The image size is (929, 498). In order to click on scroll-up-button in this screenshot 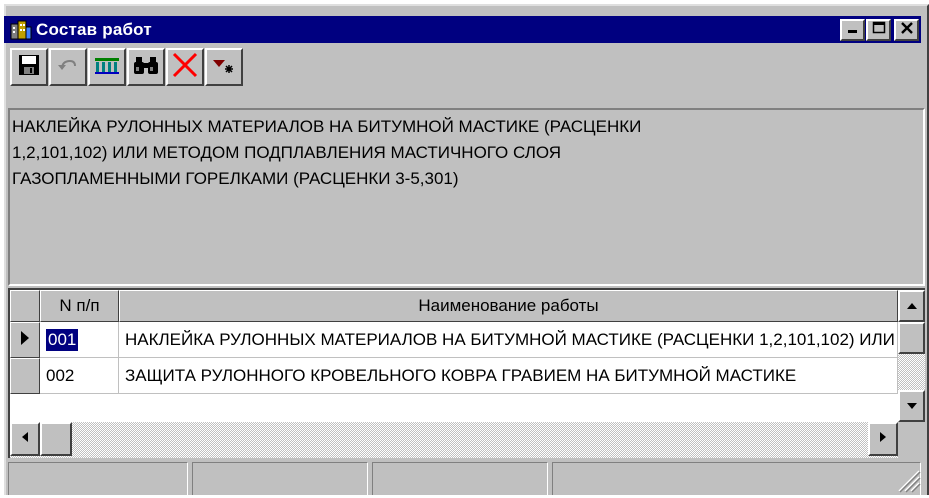, I will do `click(911, 306)`.